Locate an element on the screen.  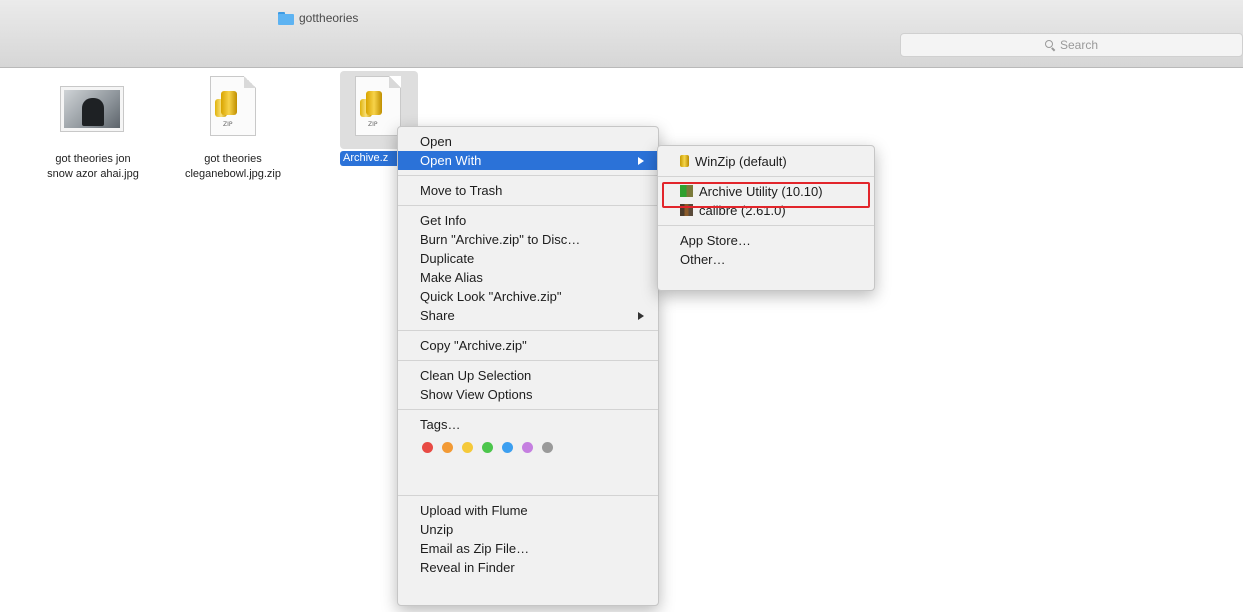
tag-purple-icon is located at coordinates (527, 447).